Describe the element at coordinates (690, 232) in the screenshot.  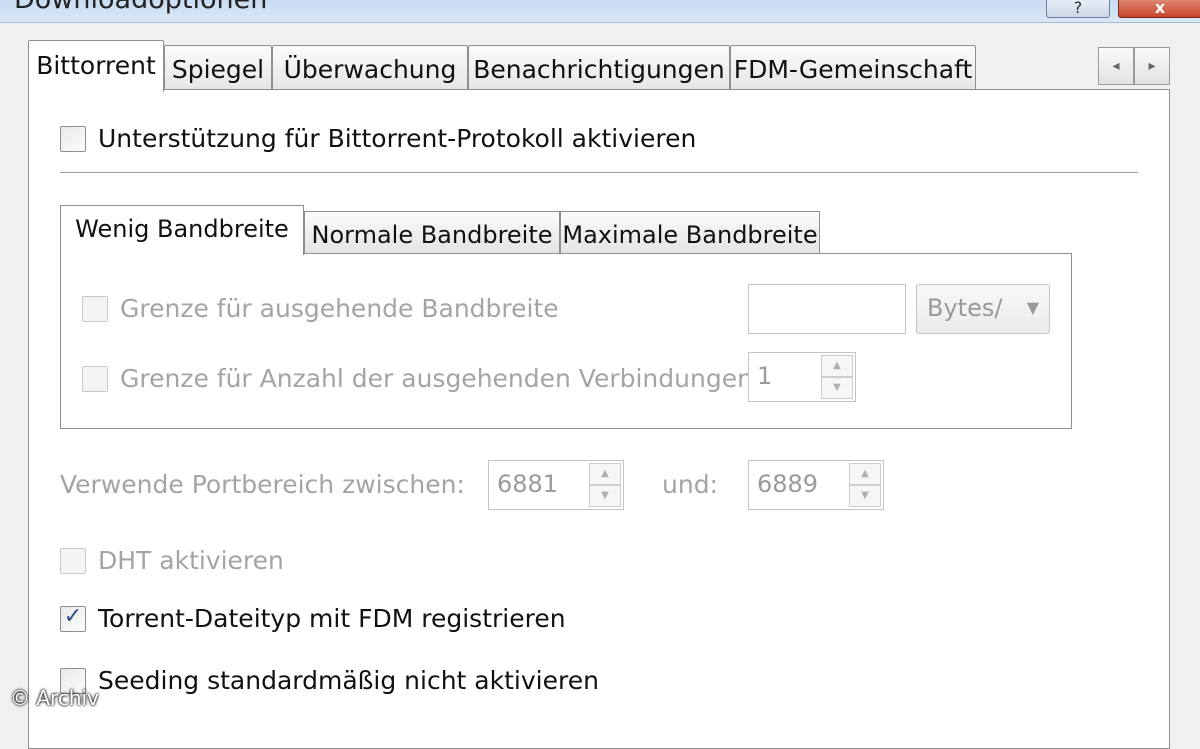
I see `tab-maximale-bandbreite: Maximale Bandbreite` at that location.